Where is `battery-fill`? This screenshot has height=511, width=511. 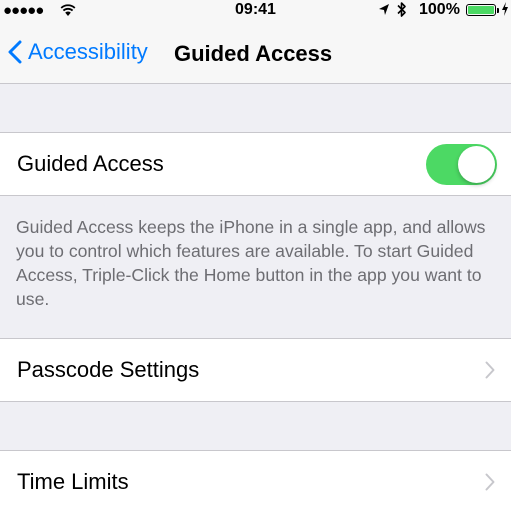 battery-fill is located at coordinates (481, 10).